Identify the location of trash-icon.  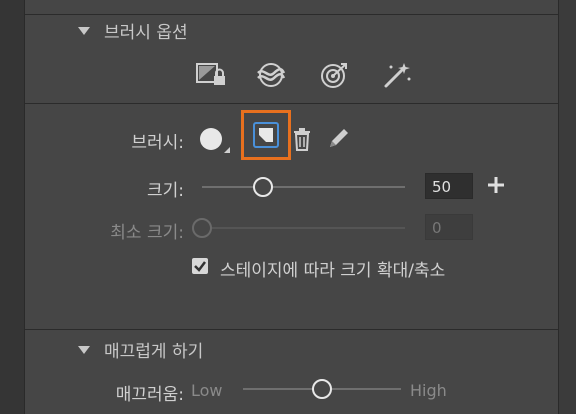
(302, 139).